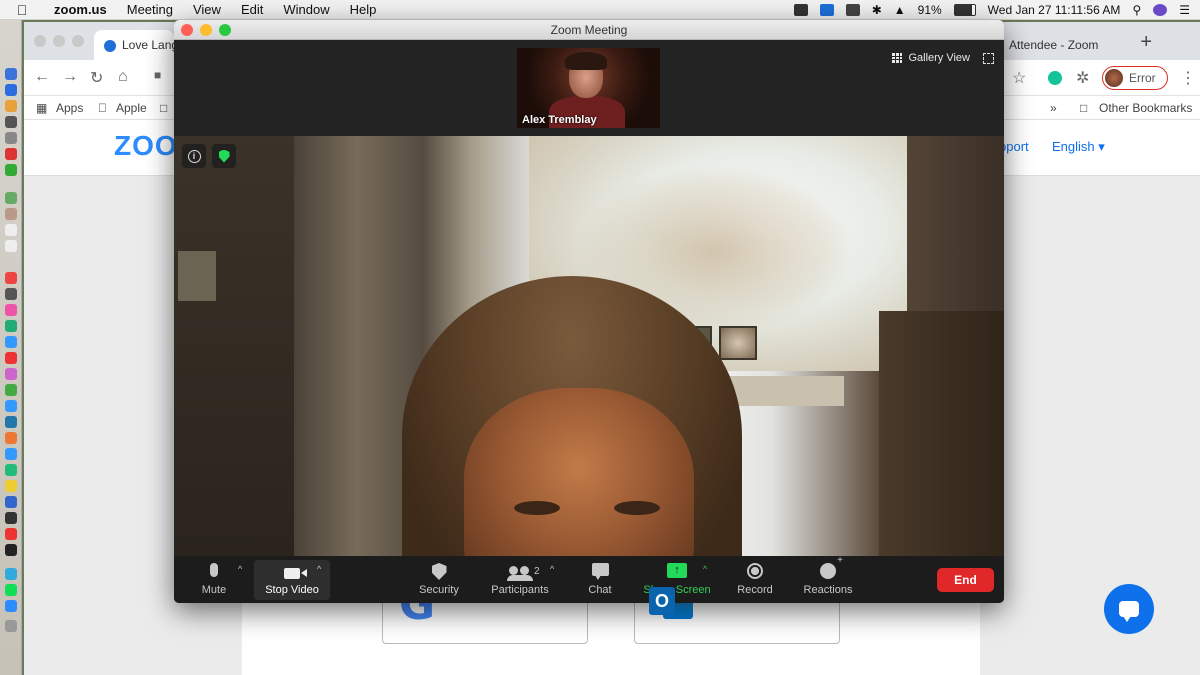 The height and width of the screenshot is (675, 1200). Describe the element at coordinates (705, 569) in the screenshot. I see `share-options-caret: ^` at that location.